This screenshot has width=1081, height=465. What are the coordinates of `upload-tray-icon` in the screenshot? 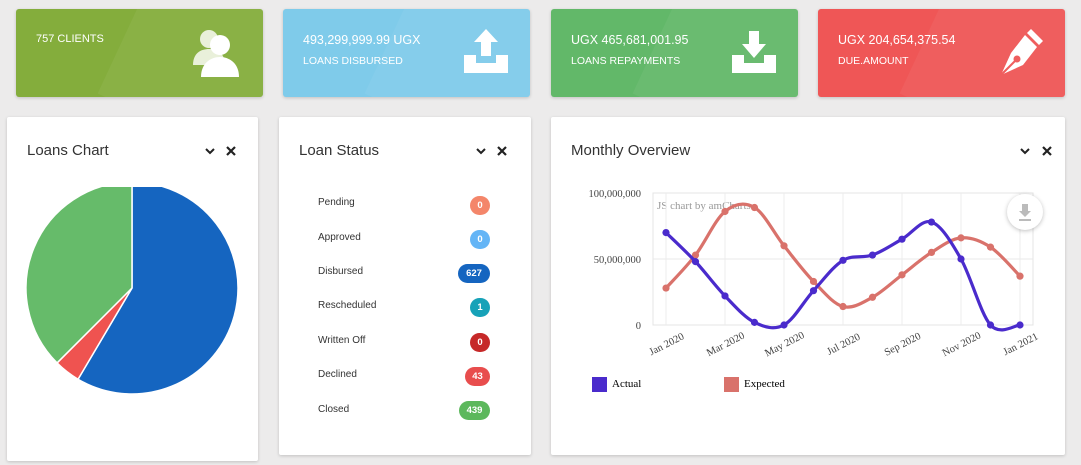 It's located at (486, 51).